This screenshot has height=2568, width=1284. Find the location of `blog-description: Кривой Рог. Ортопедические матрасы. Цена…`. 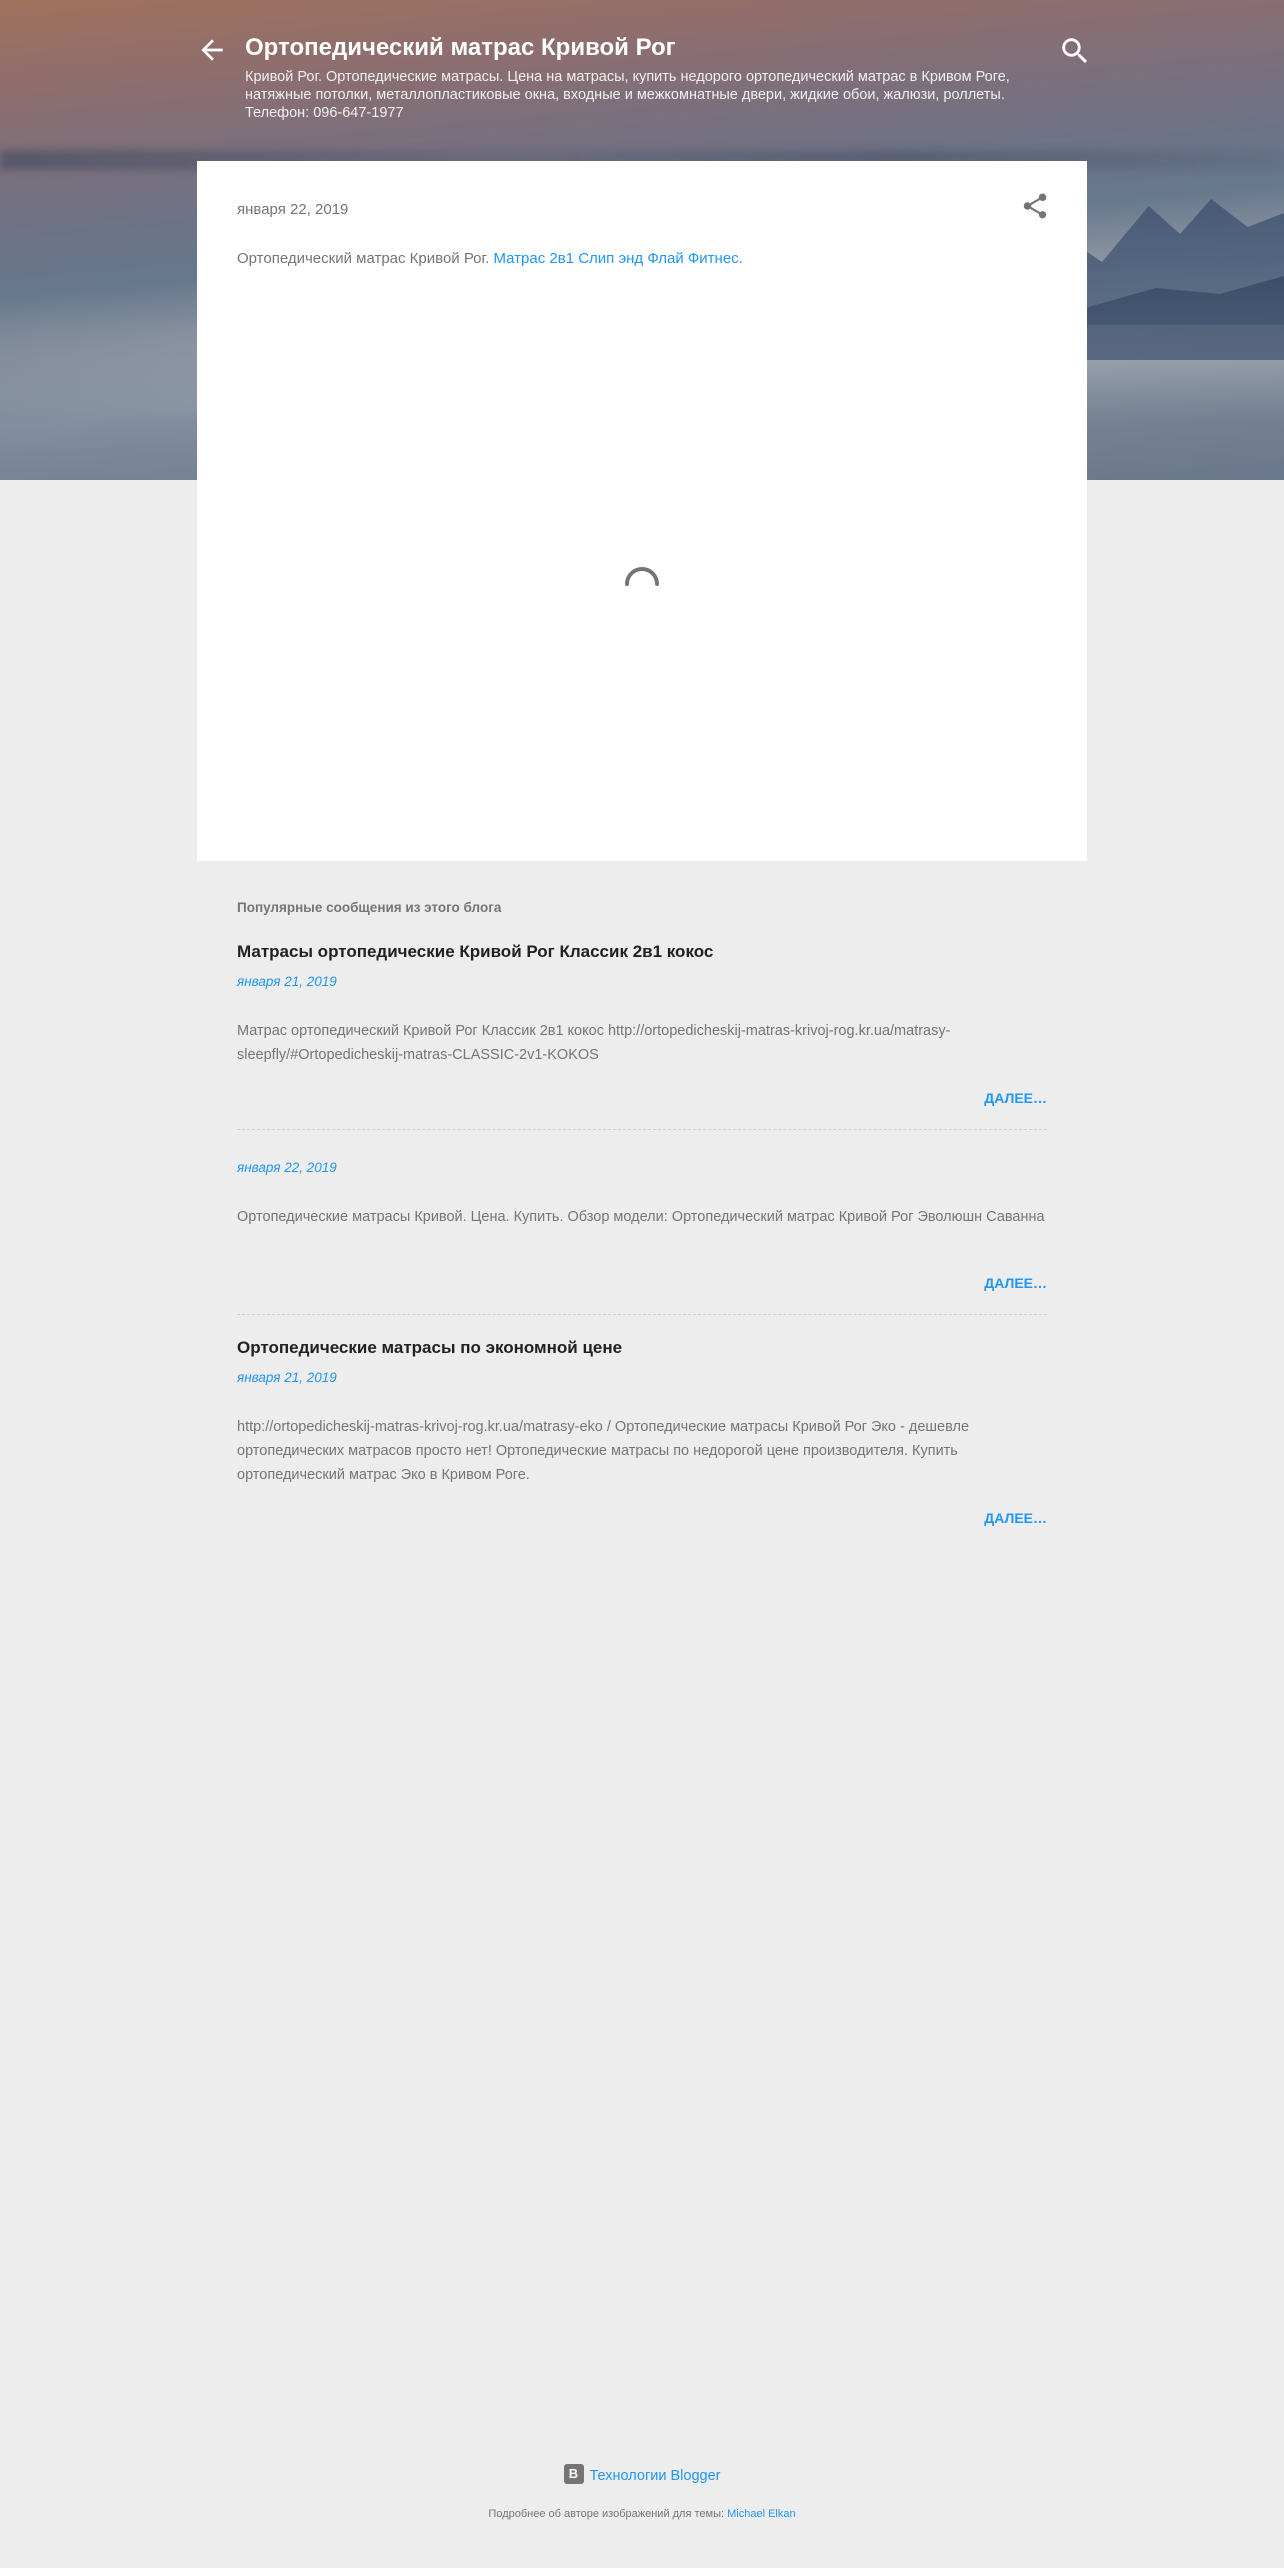

blog-description: Кривой Рог. Ортопедические матрасы. Цена… is located at coordinates (627, 95).